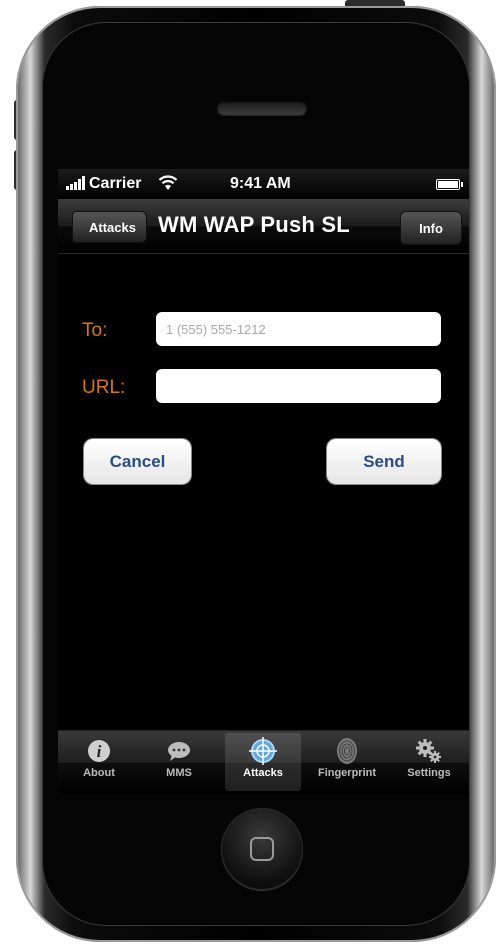 The image size is (502, 947). I want to click on home-button, so click(262, 849).